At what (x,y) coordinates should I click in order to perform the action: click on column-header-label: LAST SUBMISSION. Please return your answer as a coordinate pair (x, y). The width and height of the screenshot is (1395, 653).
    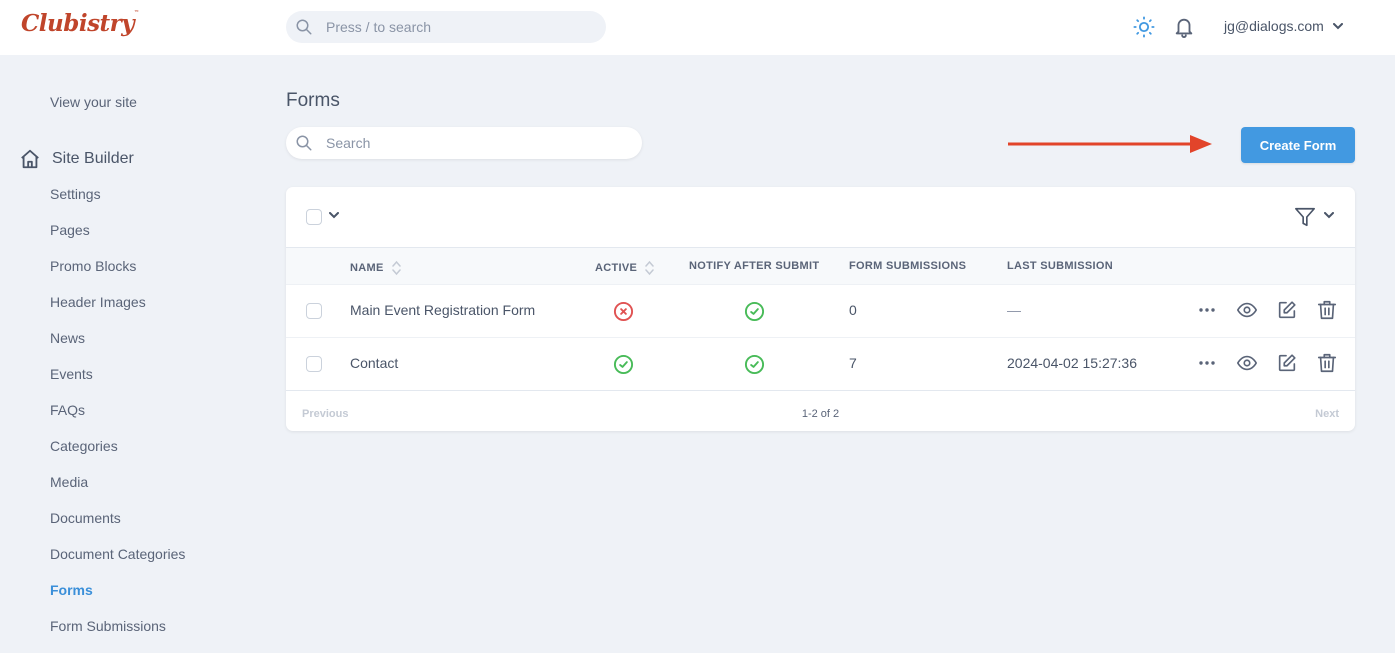
    Looking at the image, I should click on (1060, 266).